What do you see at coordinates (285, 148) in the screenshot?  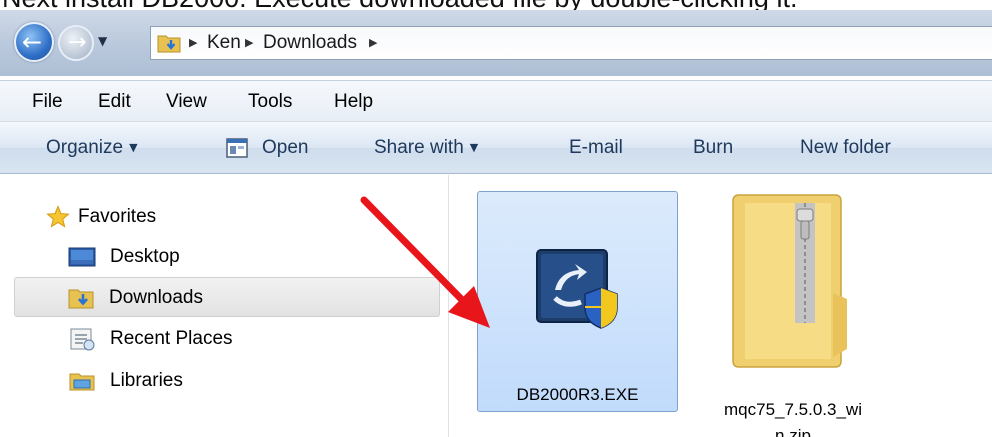 I see `open-button: Open` at bounding box center [285, 148].